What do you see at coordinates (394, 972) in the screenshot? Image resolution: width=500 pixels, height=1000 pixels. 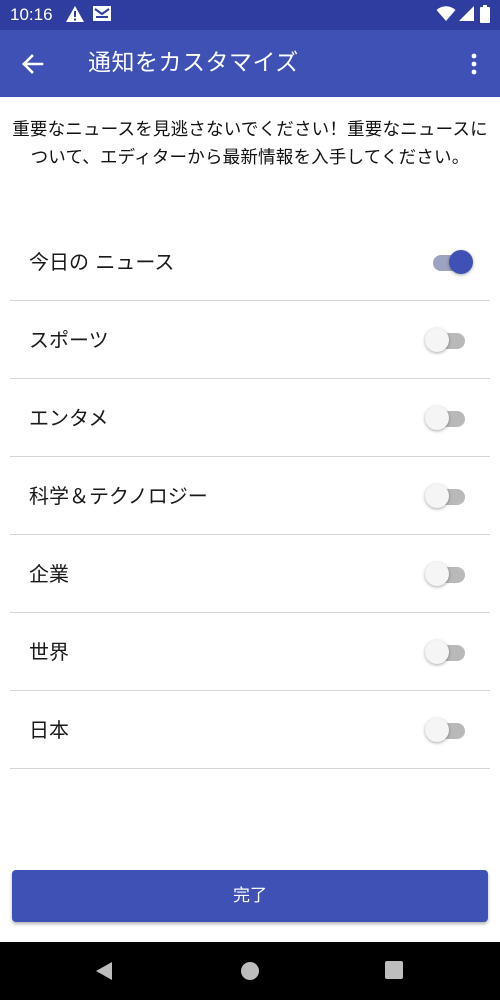 I see `recents-square-icon` at bounding box center [394, 972].